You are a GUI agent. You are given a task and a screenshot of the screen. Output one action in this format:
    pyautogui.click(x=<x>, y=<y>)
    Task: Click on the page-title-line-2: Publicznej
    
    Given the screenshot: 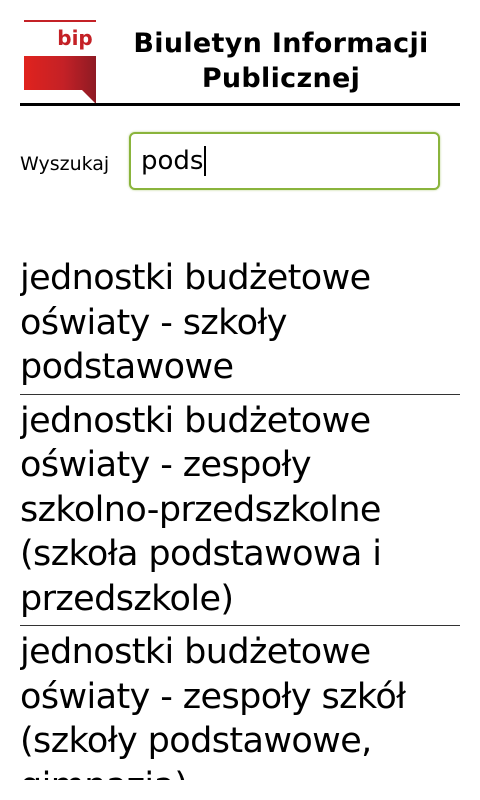 What is the action you would take?
    pyautogui.click(x=281, y=78)
    